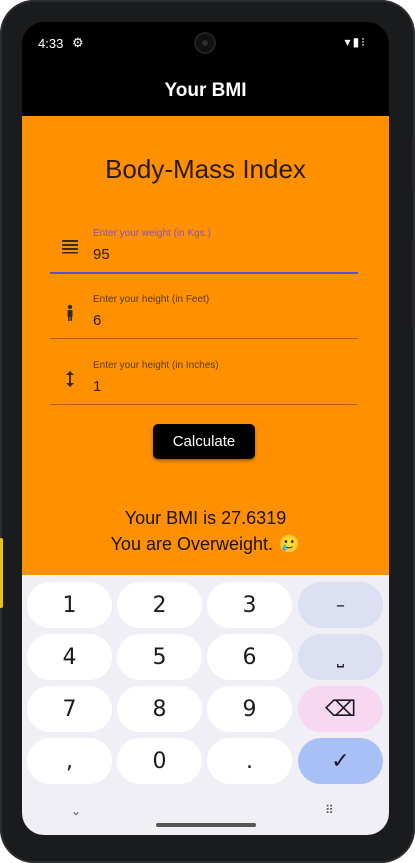 Image resolution: width=415 pixels, height=863 pixels. Describe the element at coordinates (1, 573) in the screenshot. I see `side-indicator` at that location.